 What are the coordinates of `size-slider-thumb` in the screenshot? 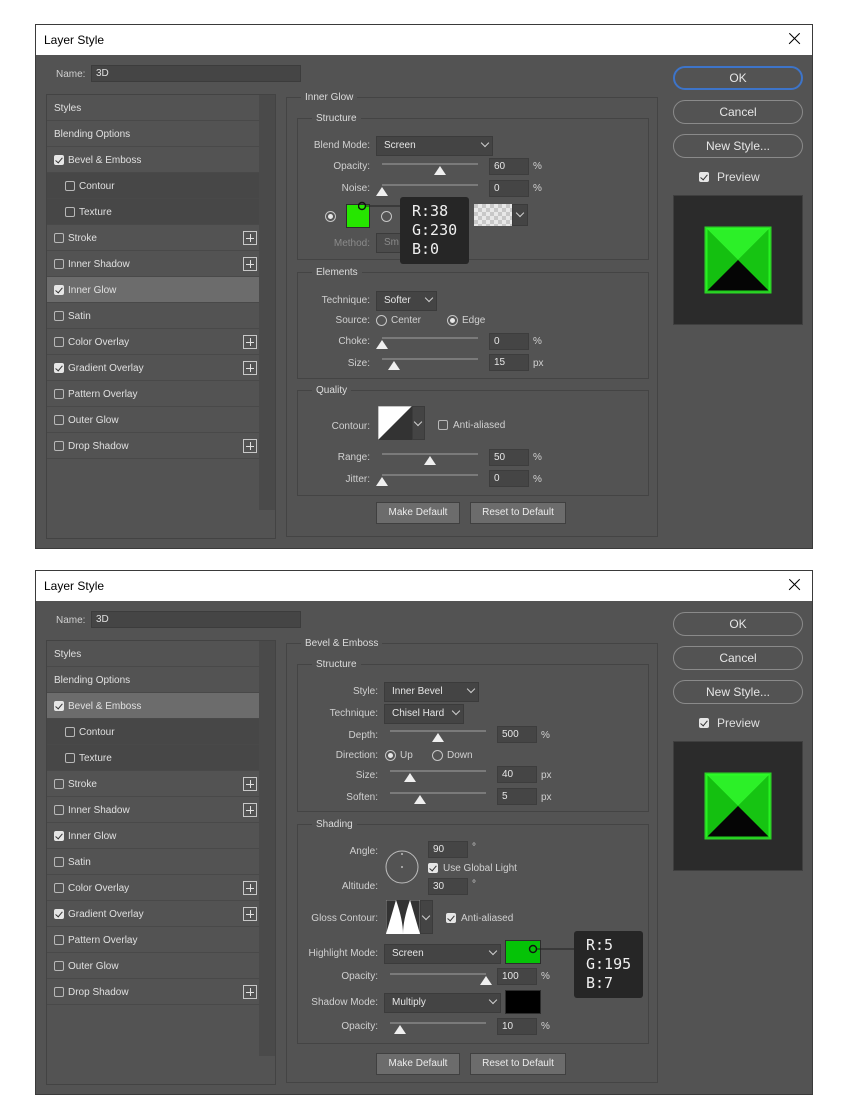 It's located at (394, 365).